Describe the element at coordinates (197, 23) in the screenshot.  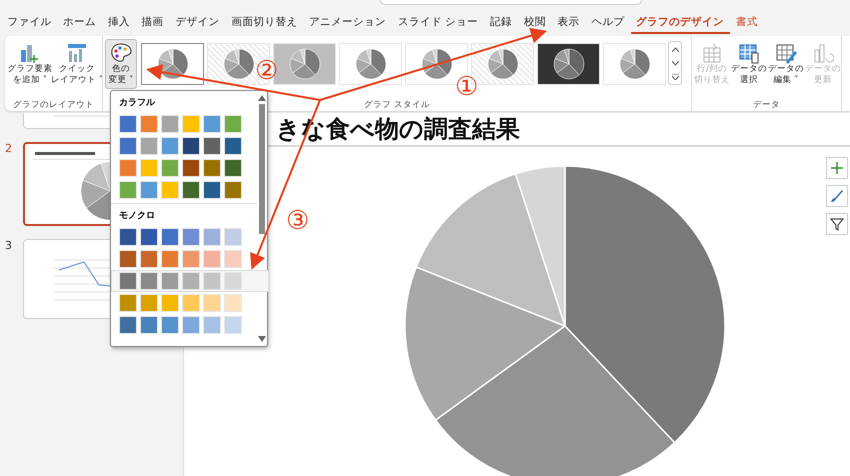
I see `ribbon-tab: デザイン` at that location.